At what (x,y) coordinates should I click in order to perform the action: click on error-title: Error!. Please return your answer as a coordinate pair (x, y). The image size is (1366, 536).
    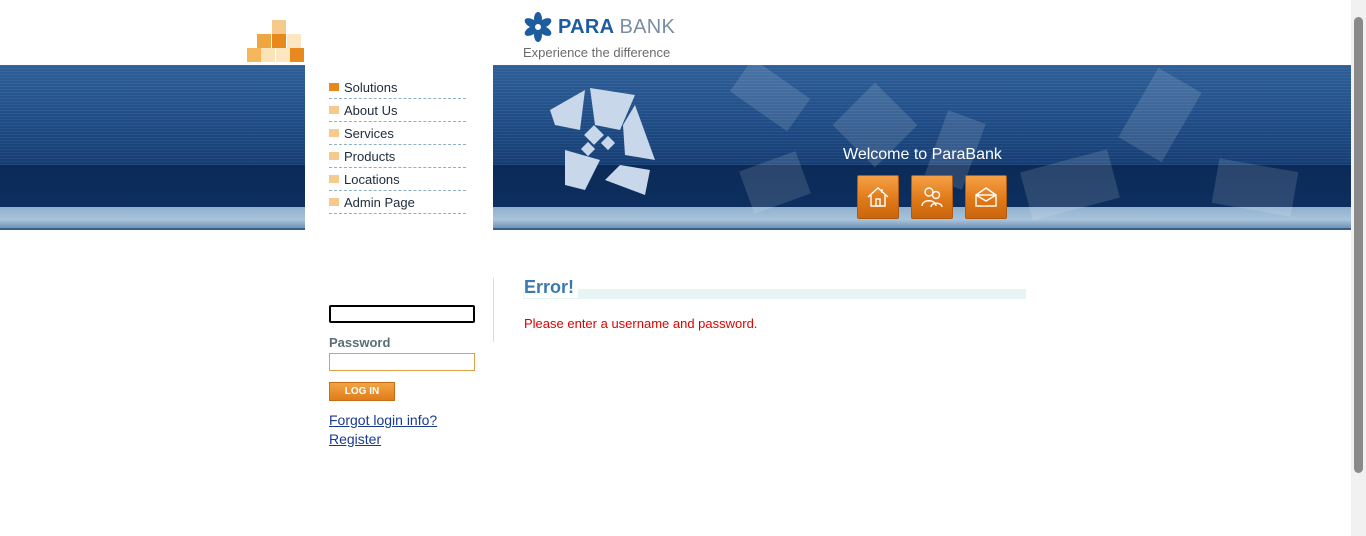
    Looking at the image, I should click on (551, 287).